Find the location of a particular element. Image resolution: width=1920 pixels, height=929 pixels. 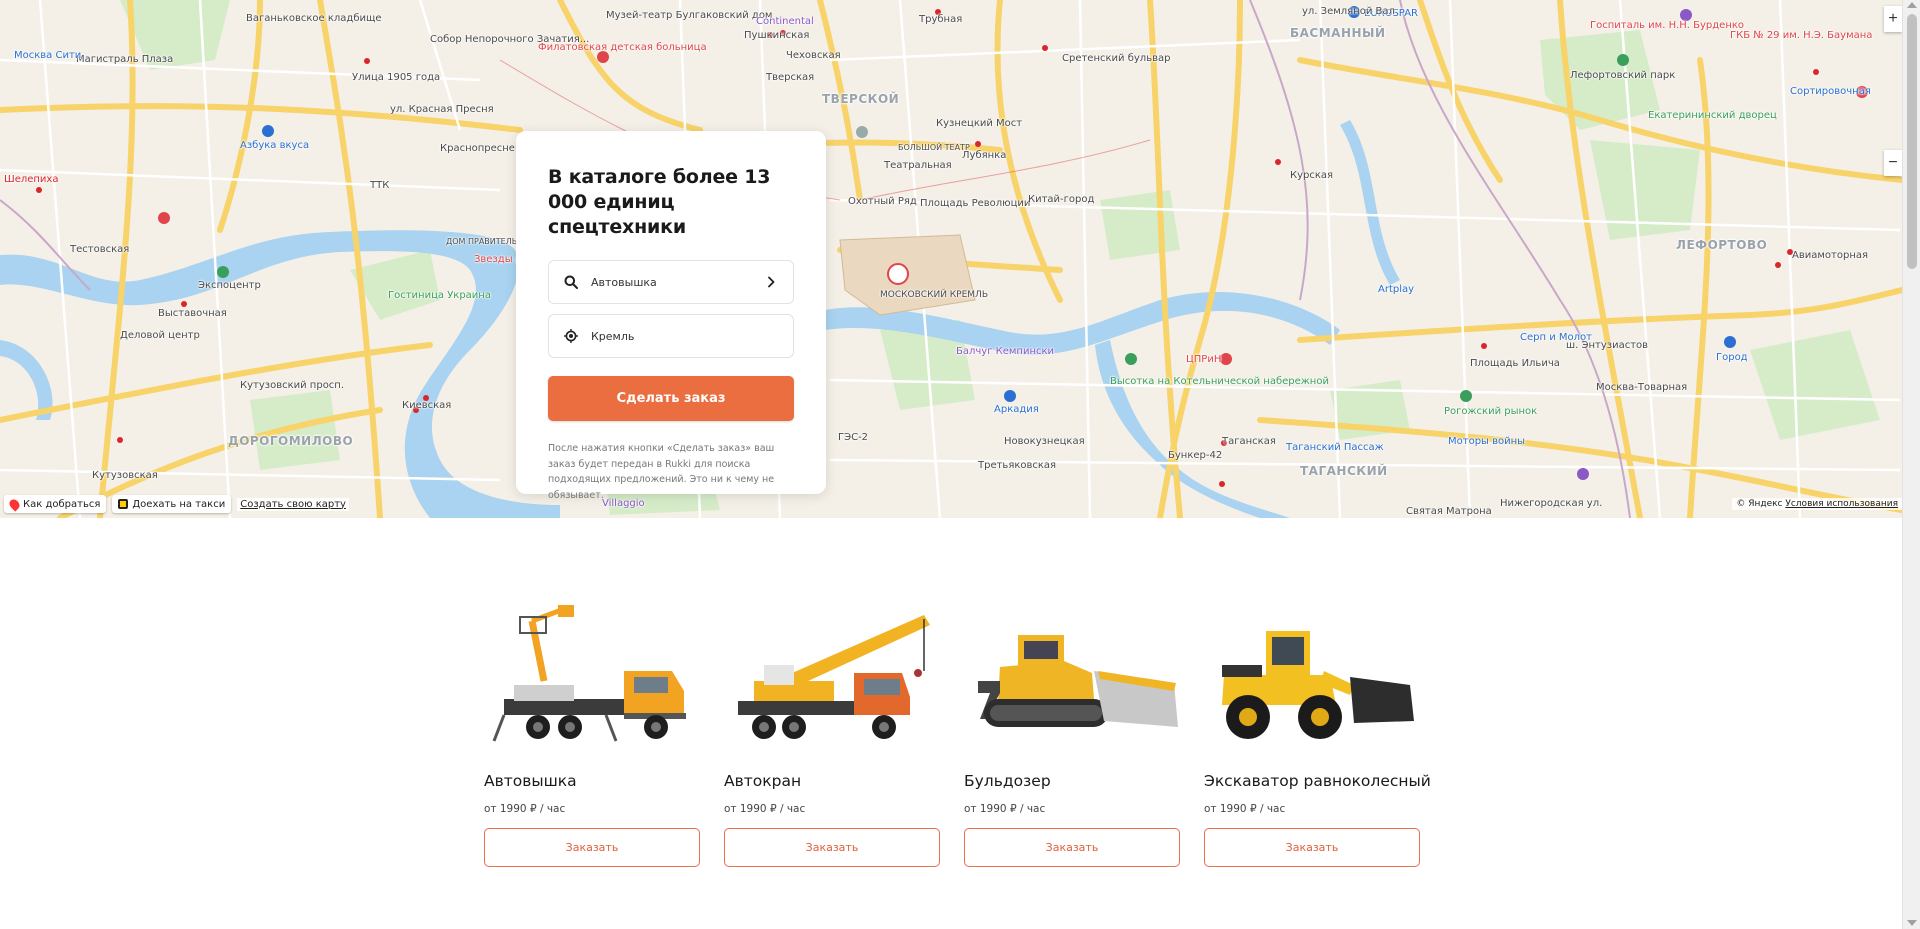

taxi-label: Доехать на такси is located at coordinates (179, 504).